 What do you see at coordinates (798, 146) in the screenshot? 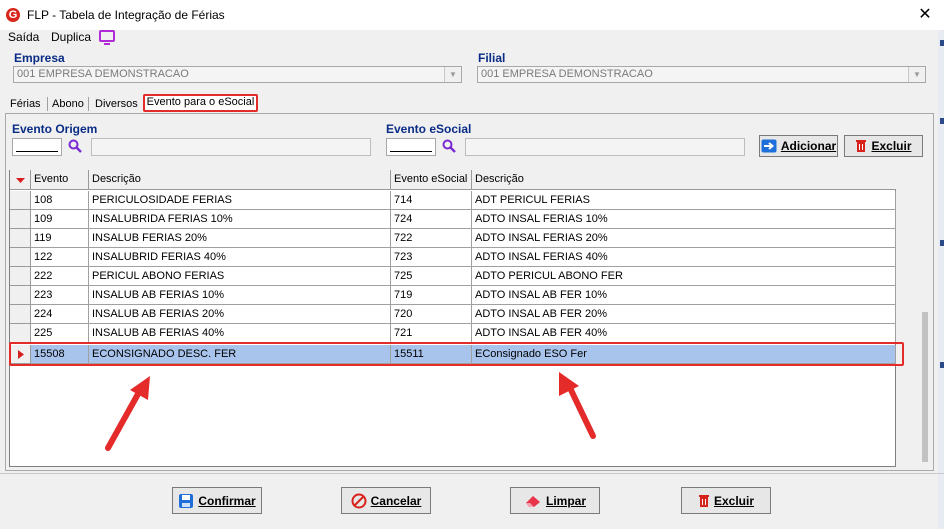
I see `add-button: Adicionar` at bounding box center [798, 146].